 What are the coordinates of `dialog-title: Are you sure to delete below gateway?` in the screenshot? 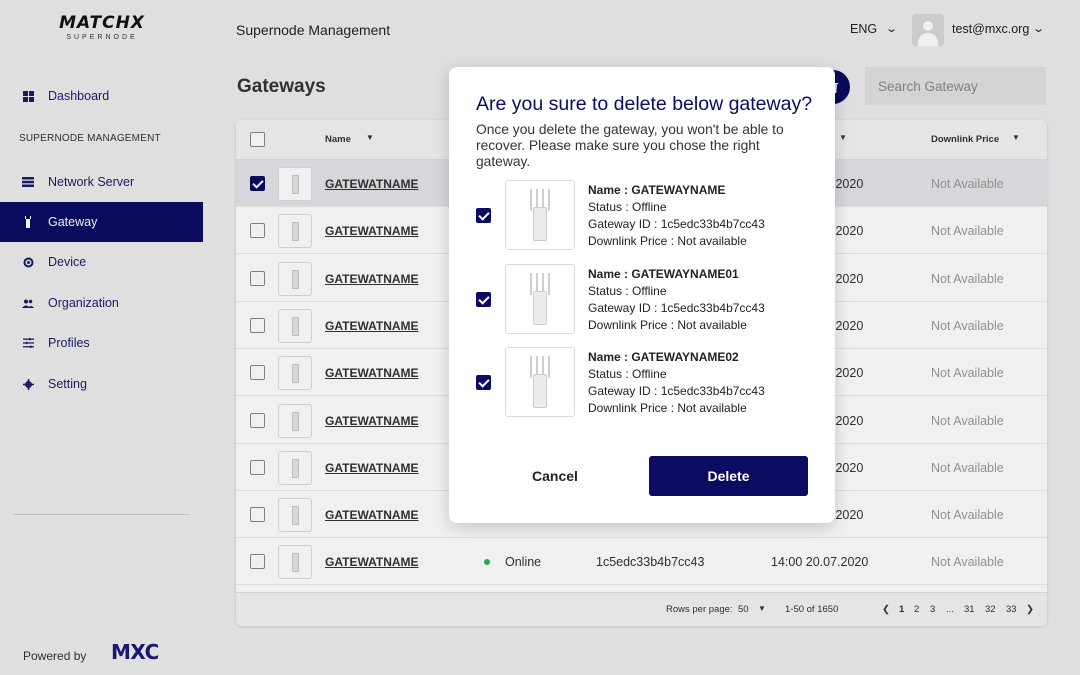 It's located at (644, 104).